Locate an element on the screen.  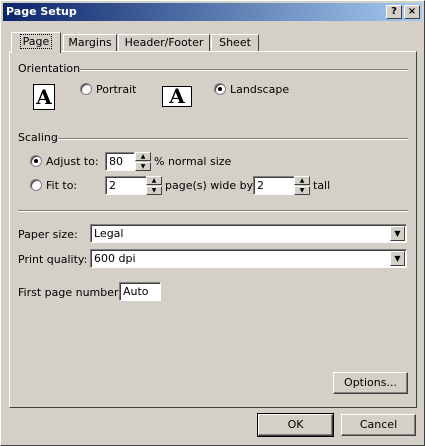
tab-margins: Margins is located at coordinates (90, 43).